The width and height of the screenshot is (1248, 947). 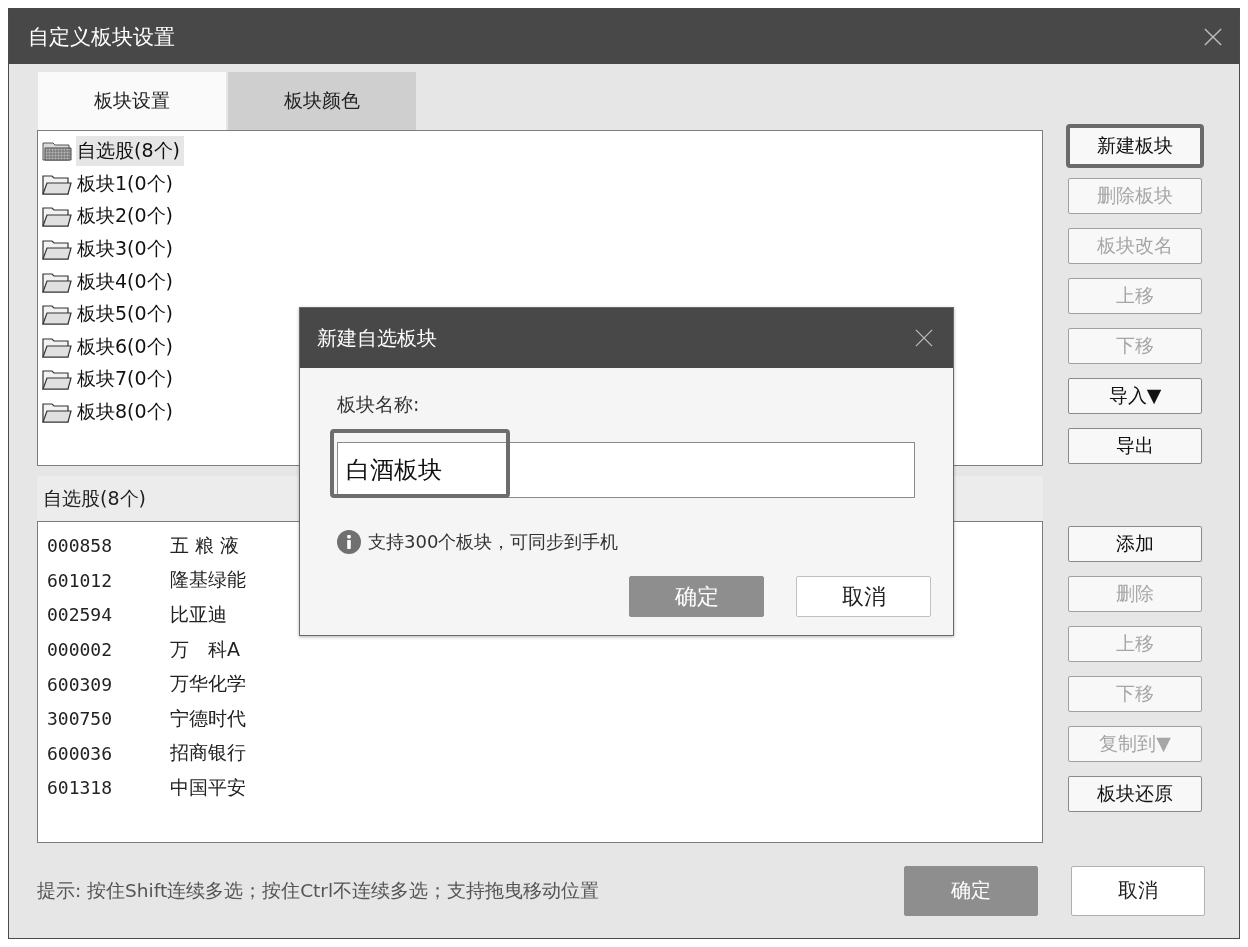 What do you see at coordinates (208, 684) in the screenshot?
I see `stock-name: 万华化学` at bounding box center [208, 684].